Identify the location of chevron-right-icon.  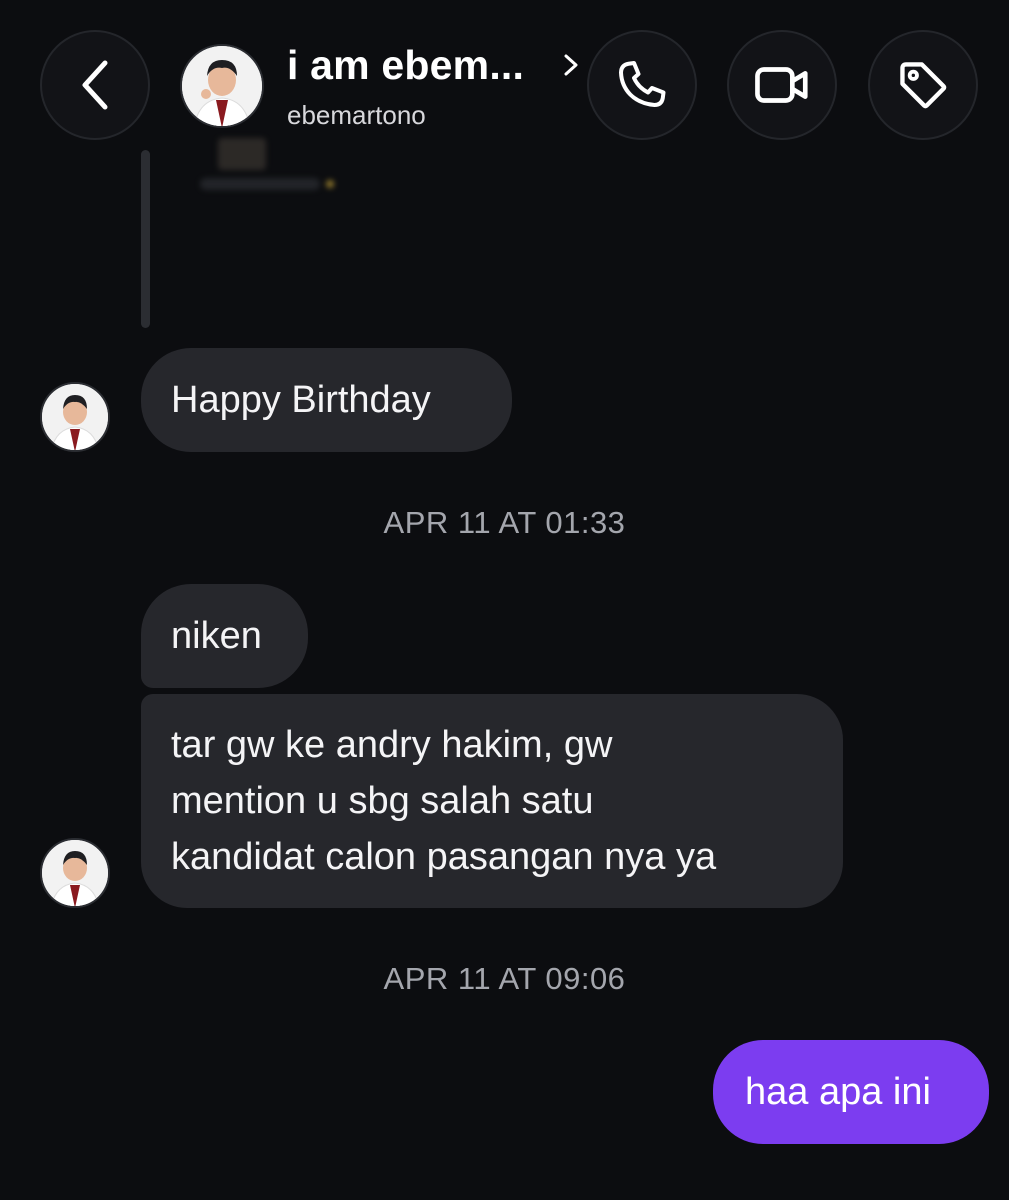
(571, 65).